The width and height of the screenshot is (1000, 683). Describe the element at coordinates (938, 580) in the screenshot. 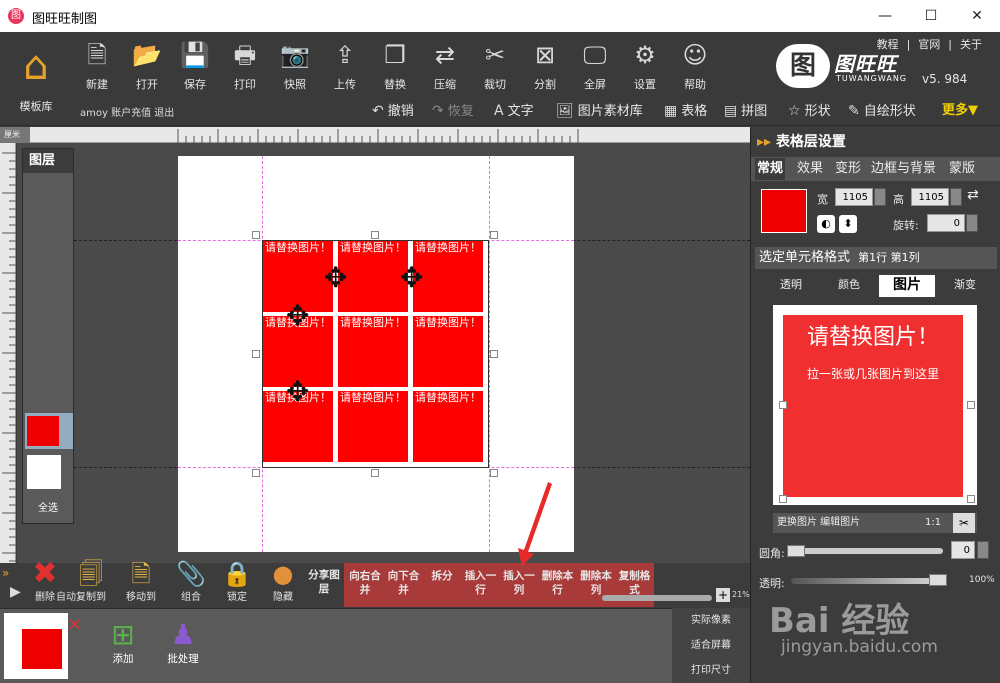

I see `opacity-slider-knob` at that location.